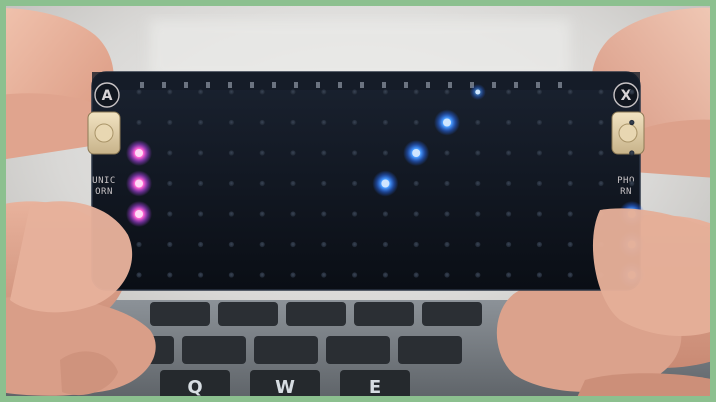 The width and height of the screenshot is (716, 402). Describe the element at coordinates (104, 192) in the screenshot. I see `silk-left-line2: ORN` at that location.